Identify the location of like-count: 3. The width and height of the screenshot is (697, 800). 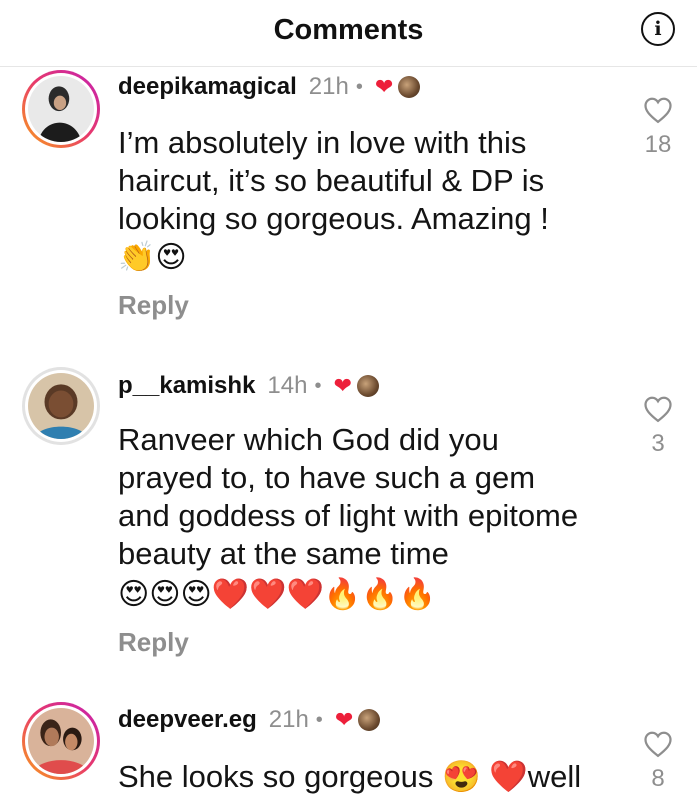
(658, 443).